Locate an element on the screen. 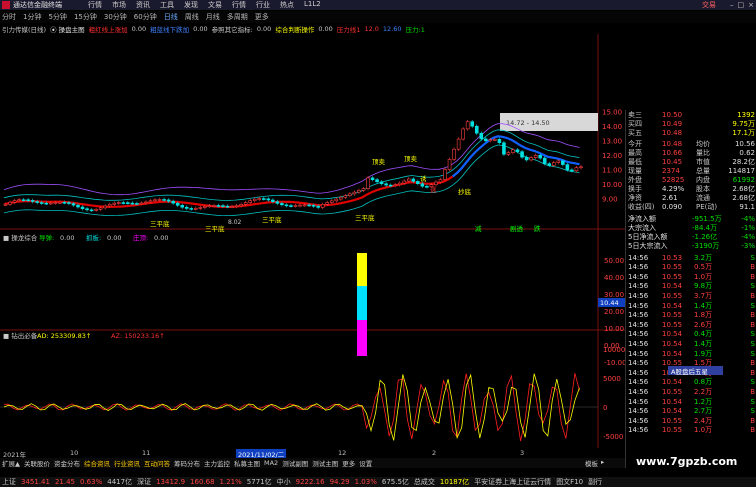  bottom-tab: MA2 is located at coordinates (271, 463).